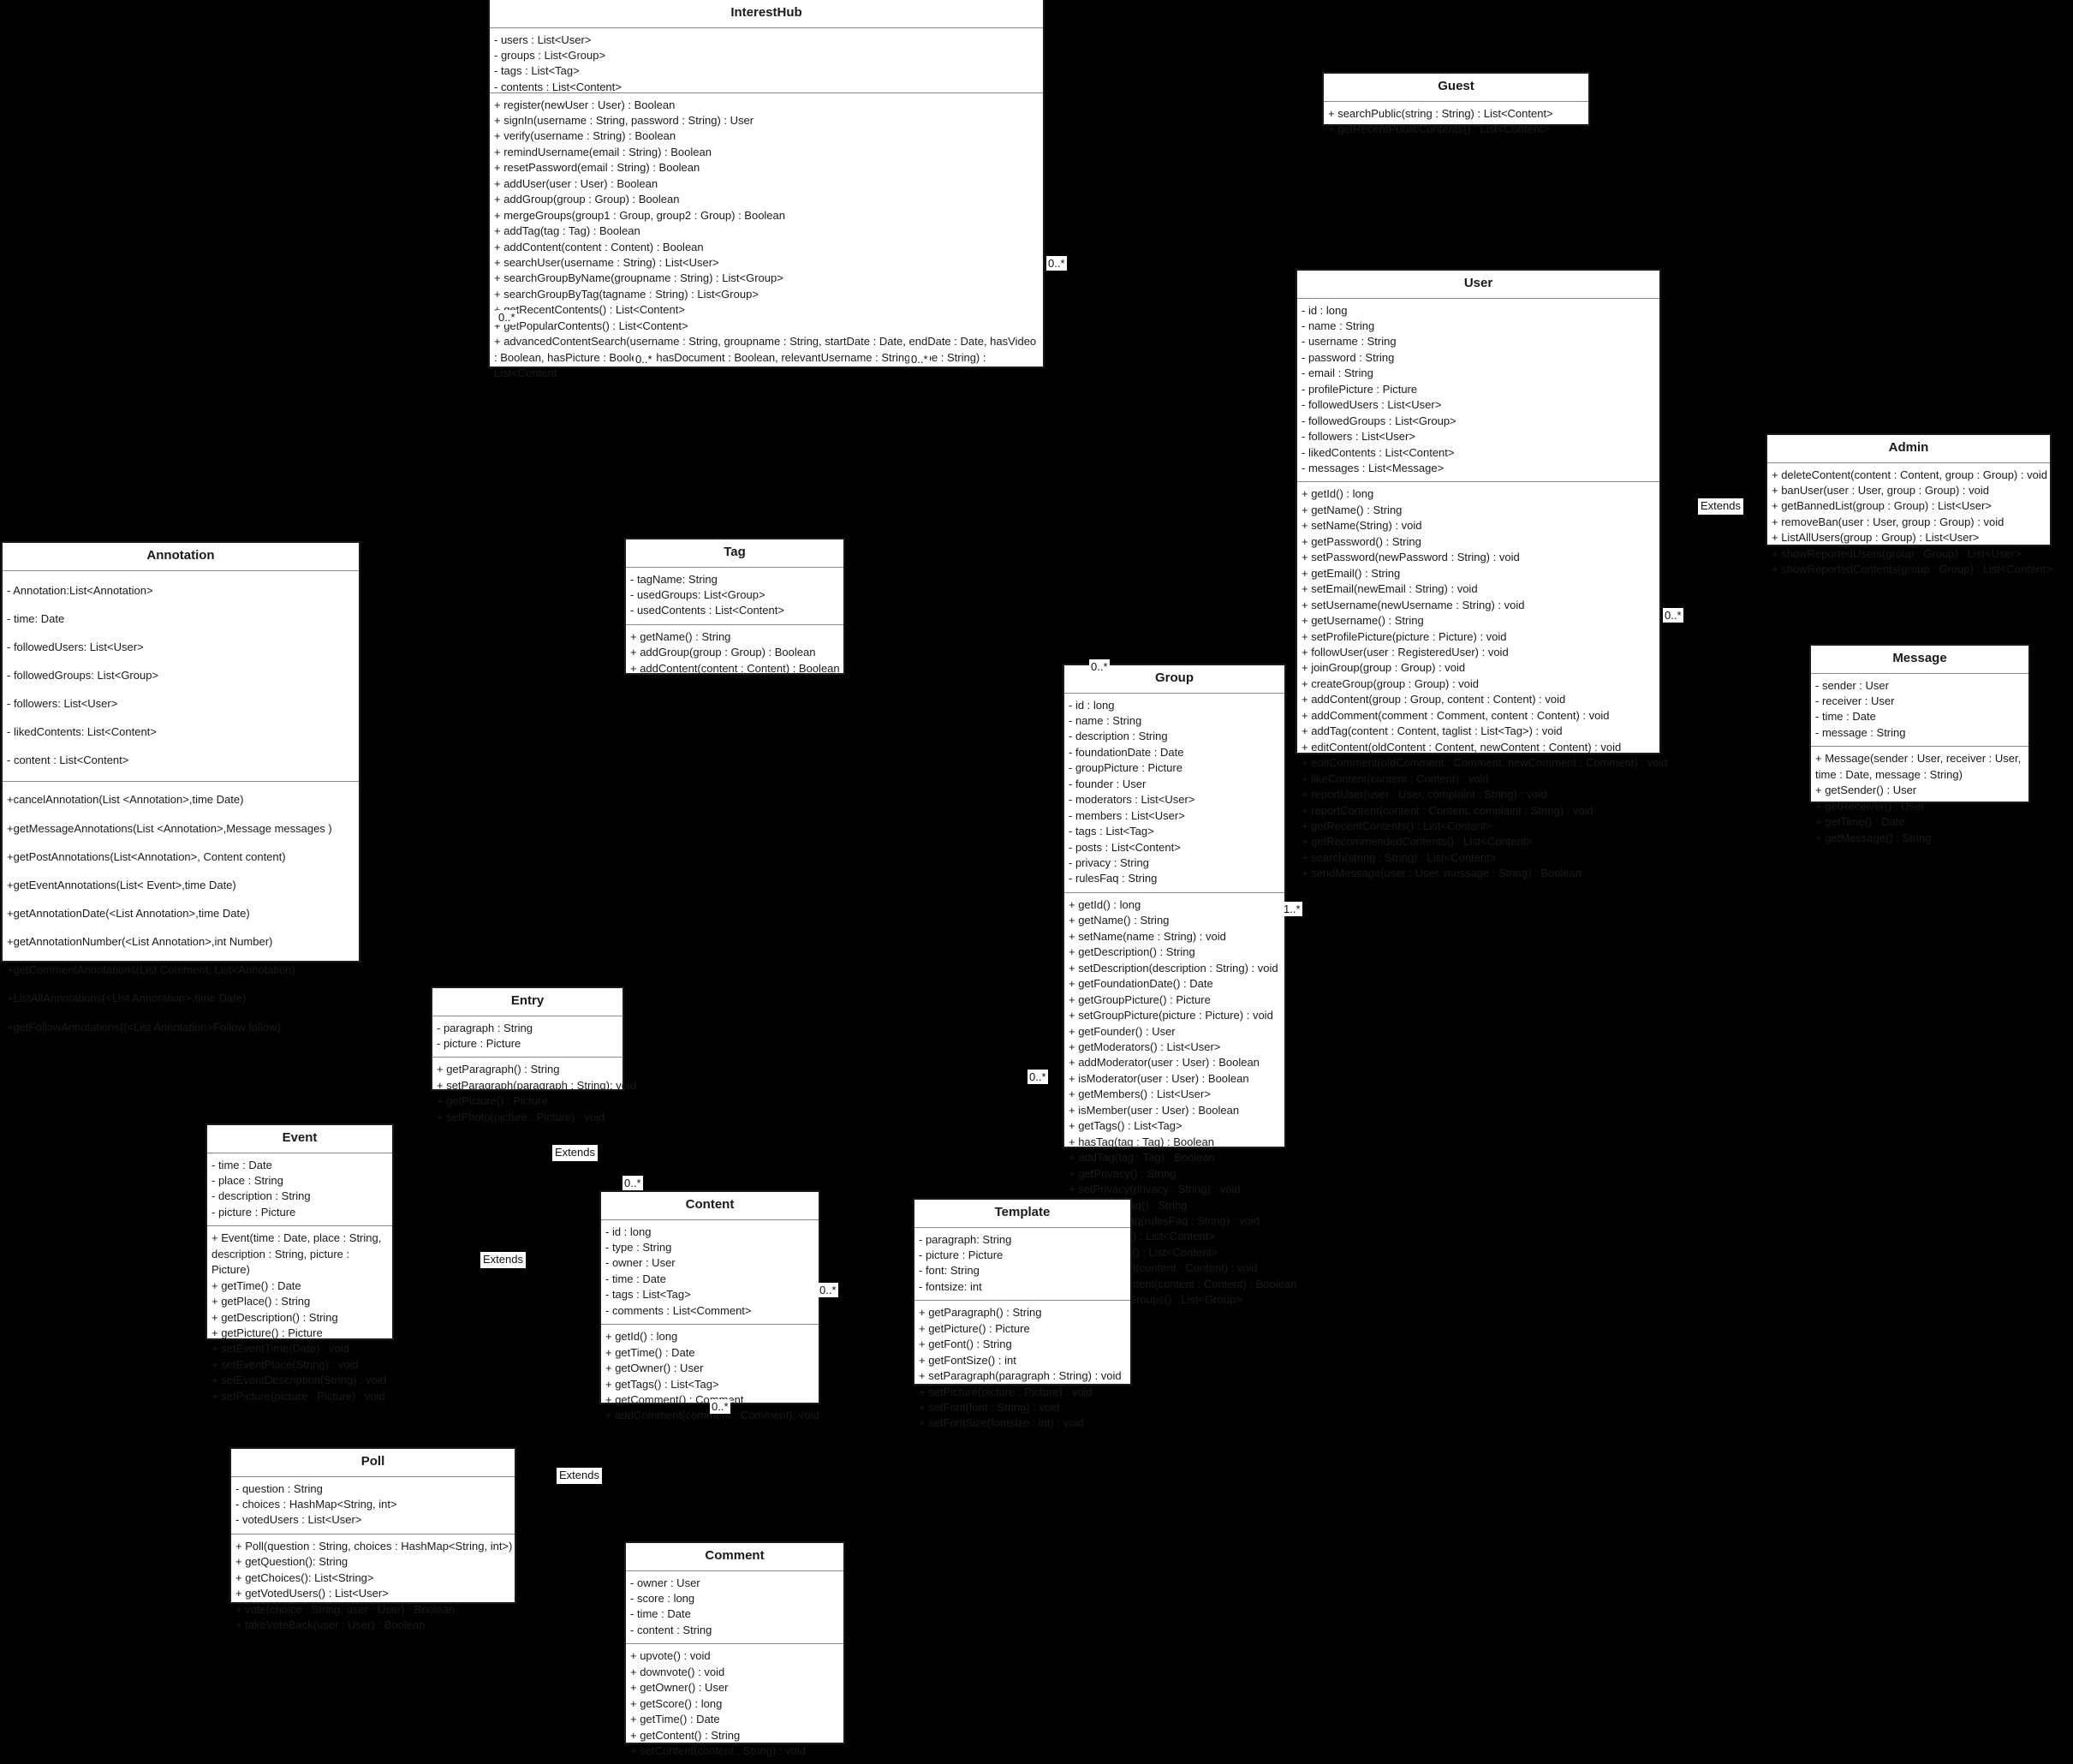 This screenshot has height=1764, width=2073. What do you see at coordinates (734, 1557) in the screenshot?
I see `class-title-comment: Comment` at bounding box center [734, 1557].